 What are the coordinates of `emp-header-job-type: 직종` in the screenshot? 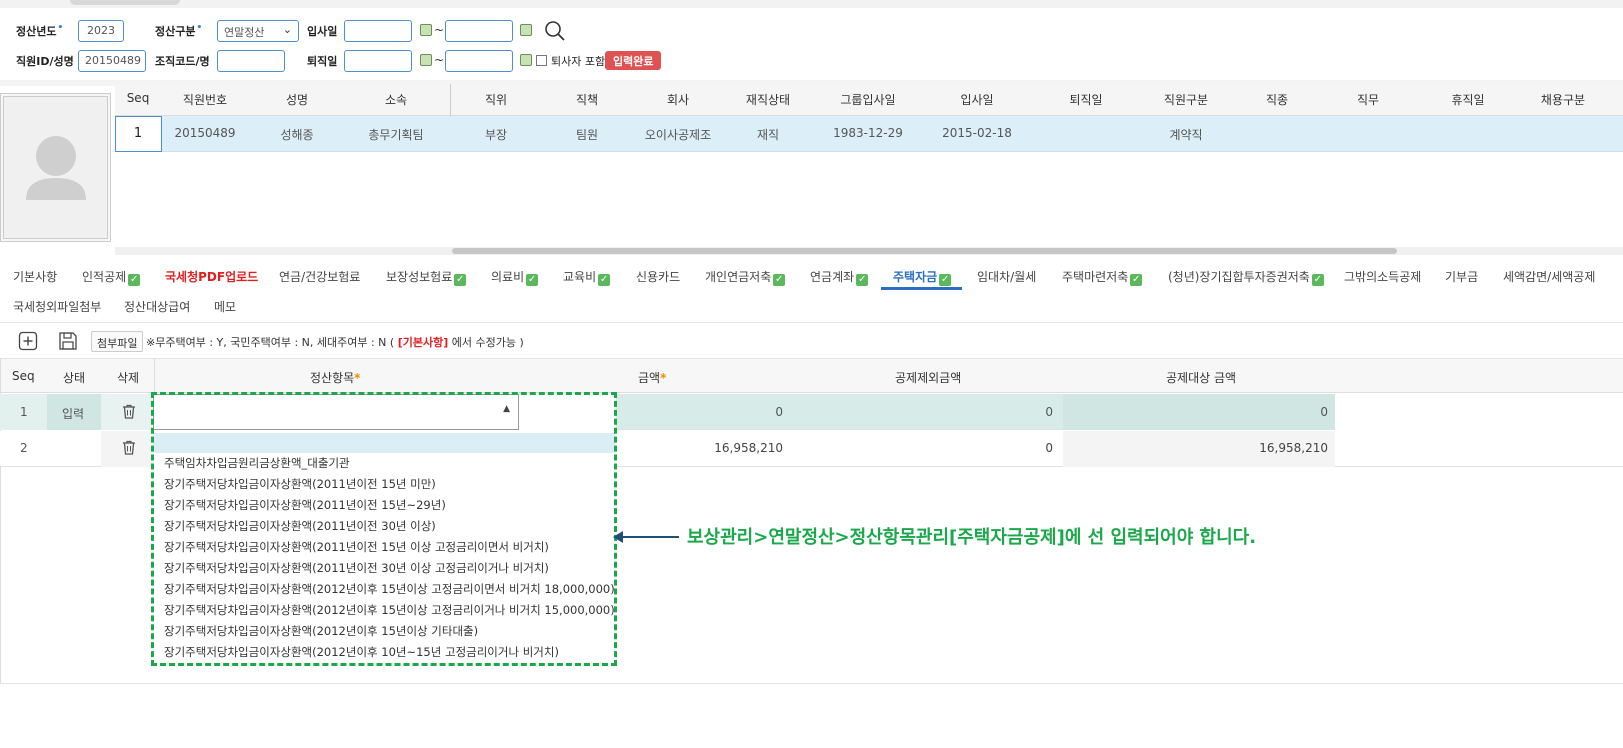 It's located at (1277, 100).